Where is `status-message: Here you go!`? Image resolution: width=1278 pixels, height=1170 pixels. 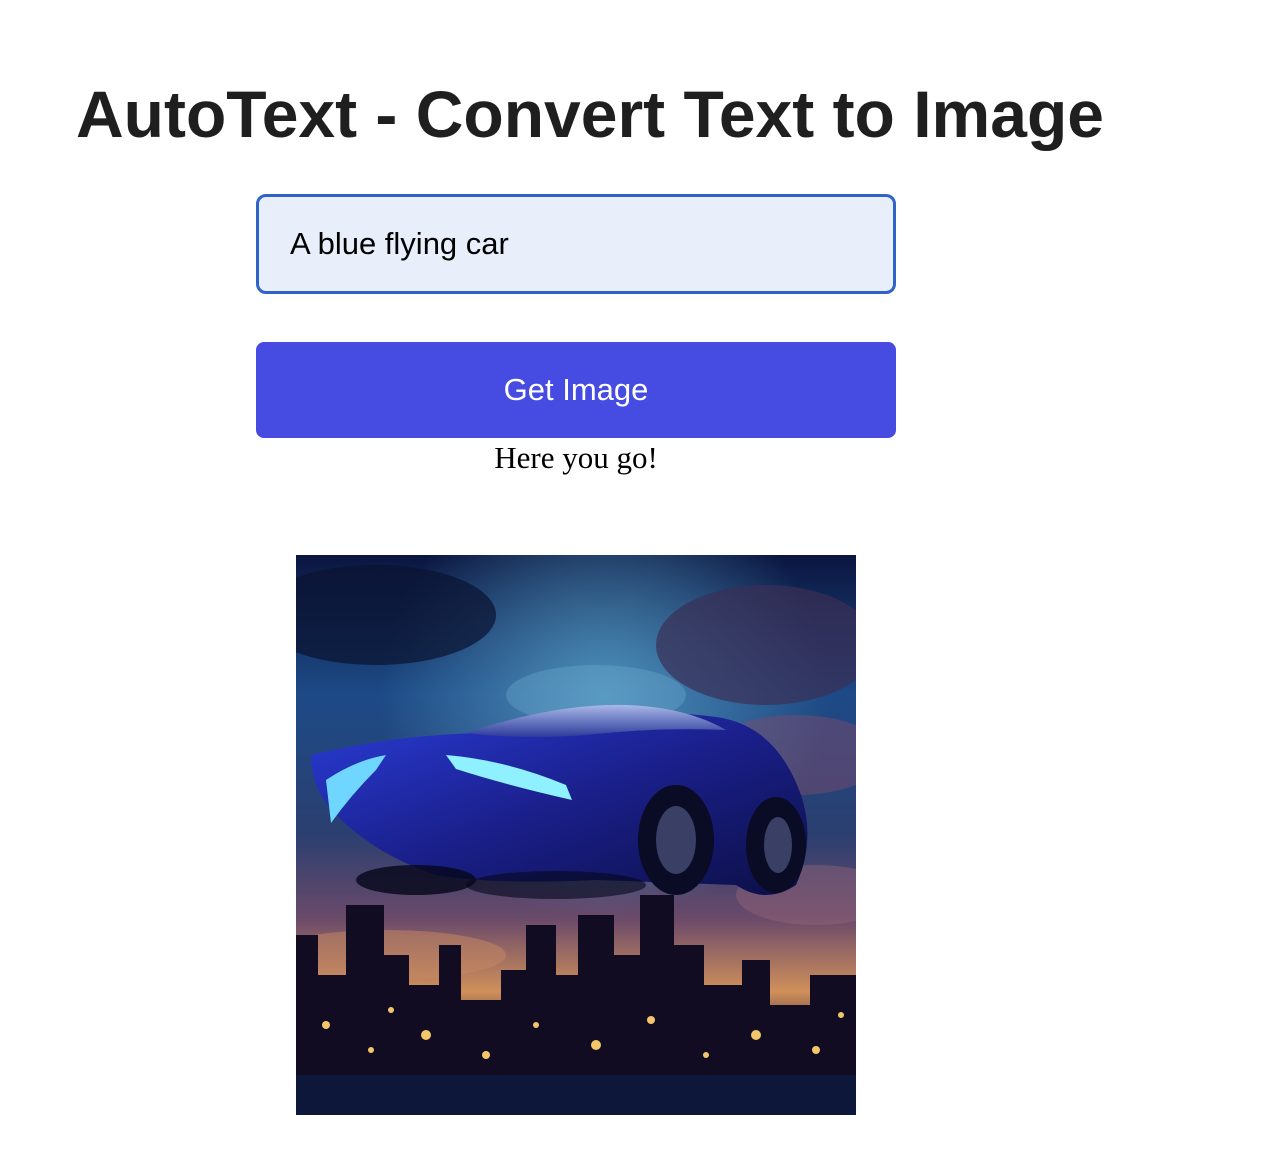 status-message: Here you go! is located at coordinates (576, 457).